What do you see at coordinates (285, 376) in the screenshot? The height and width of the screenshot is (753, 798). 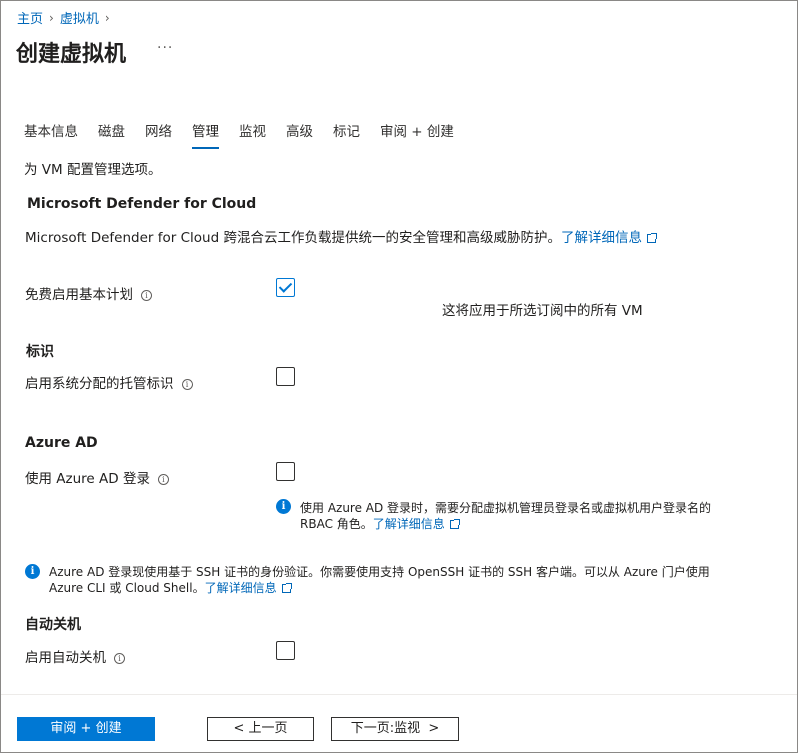 I see `msi-checkbox` at bounding box center [285, 376].